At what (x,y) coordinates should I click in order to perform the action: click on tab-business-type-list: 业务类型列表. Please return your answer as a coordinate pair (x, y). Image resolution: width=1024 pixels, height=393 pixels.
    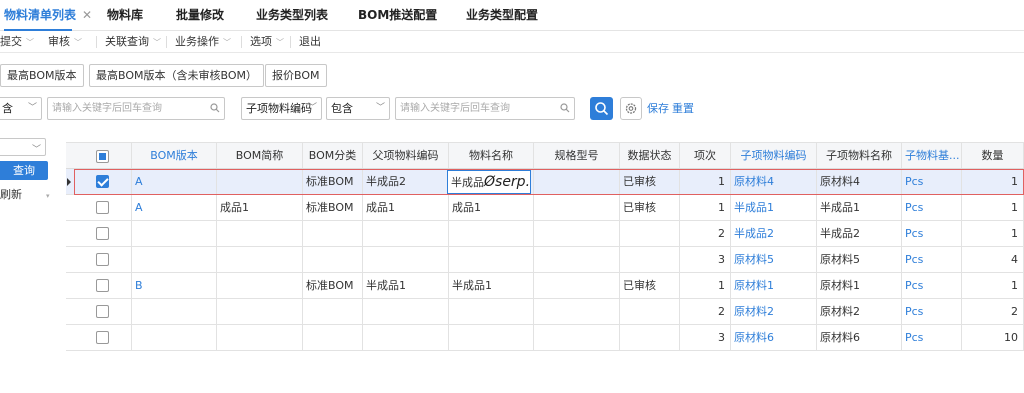
    Looking at the image, I should click on (292, 15).